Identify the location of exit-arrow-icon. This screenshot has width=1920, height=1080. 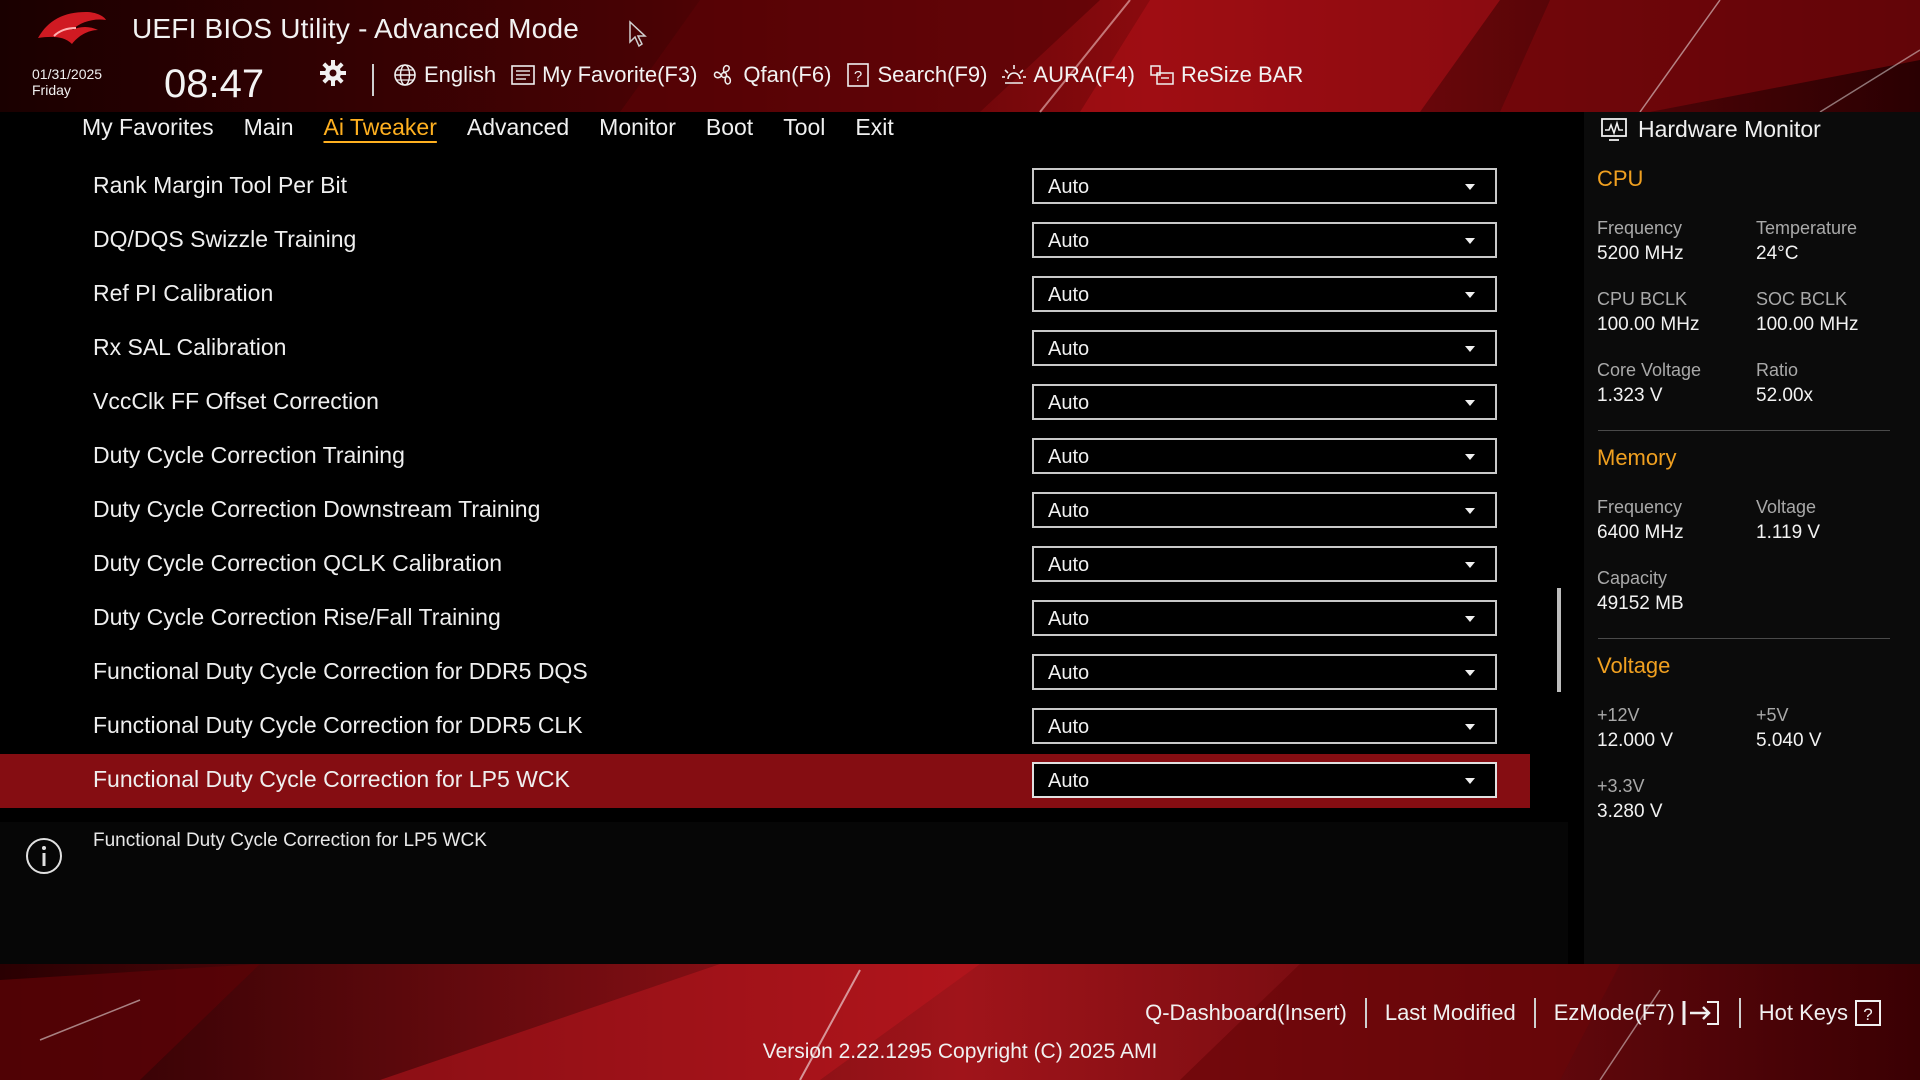
(1700, 1013).